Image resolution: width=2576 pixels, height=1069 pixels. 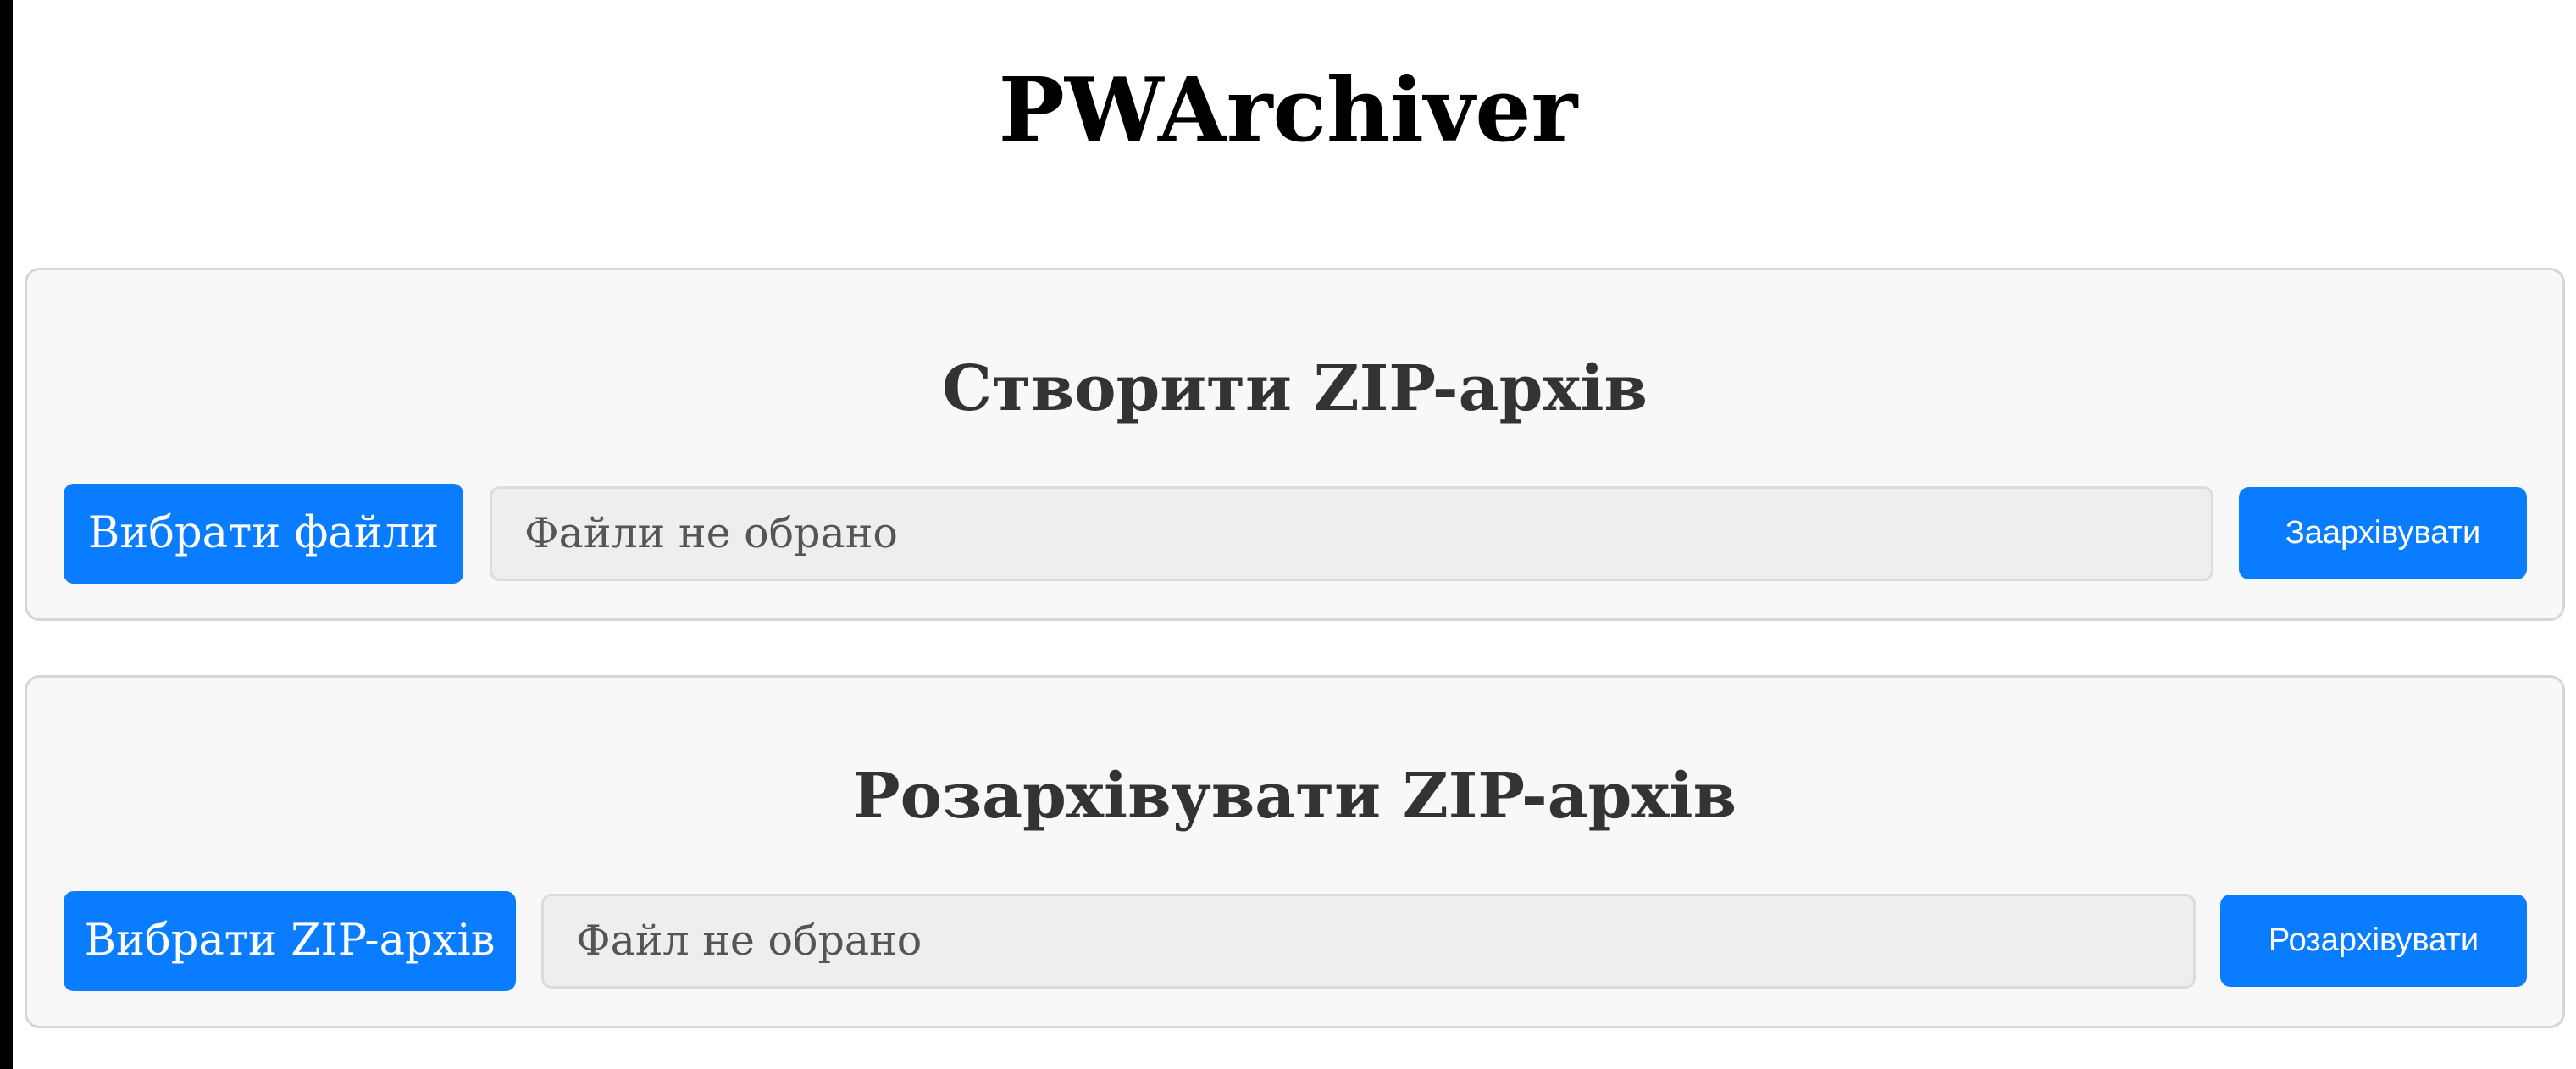 What do you see at coordinates (290, 941) in the screenshot?
I see `choose-zip-button: Вибрати ZIP-архів` at bounding box center [290, 941].